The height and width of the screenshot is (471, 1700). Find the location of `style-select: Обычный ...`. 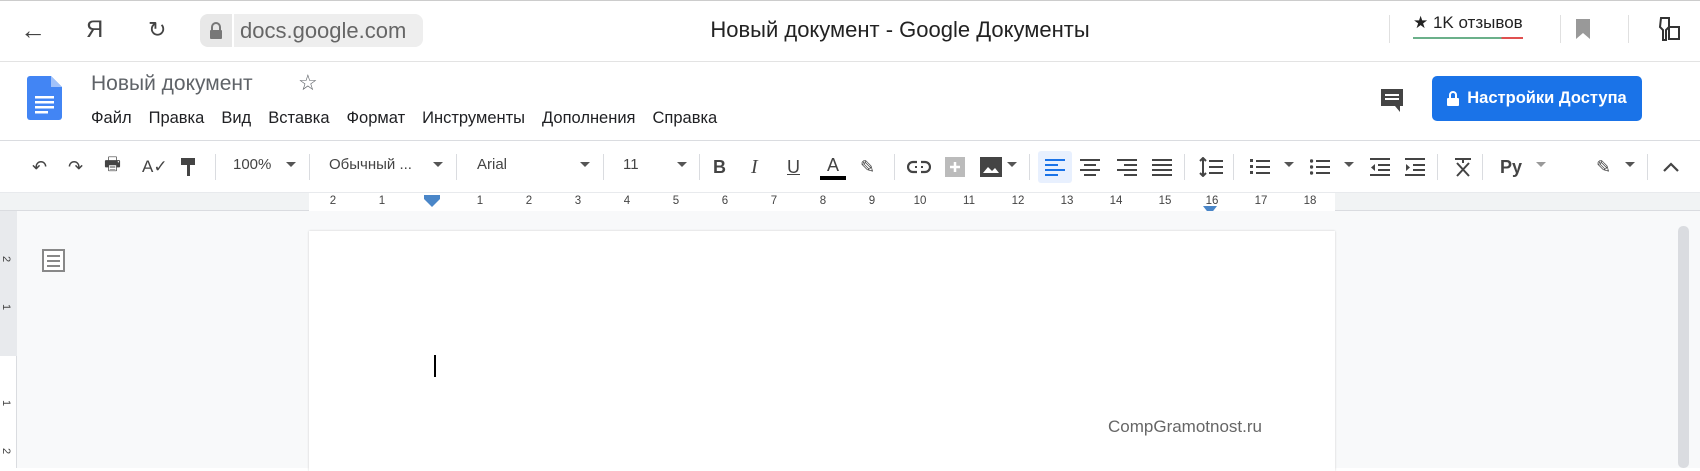

style-select: Обычный ... is located at coordinates (370, 164).